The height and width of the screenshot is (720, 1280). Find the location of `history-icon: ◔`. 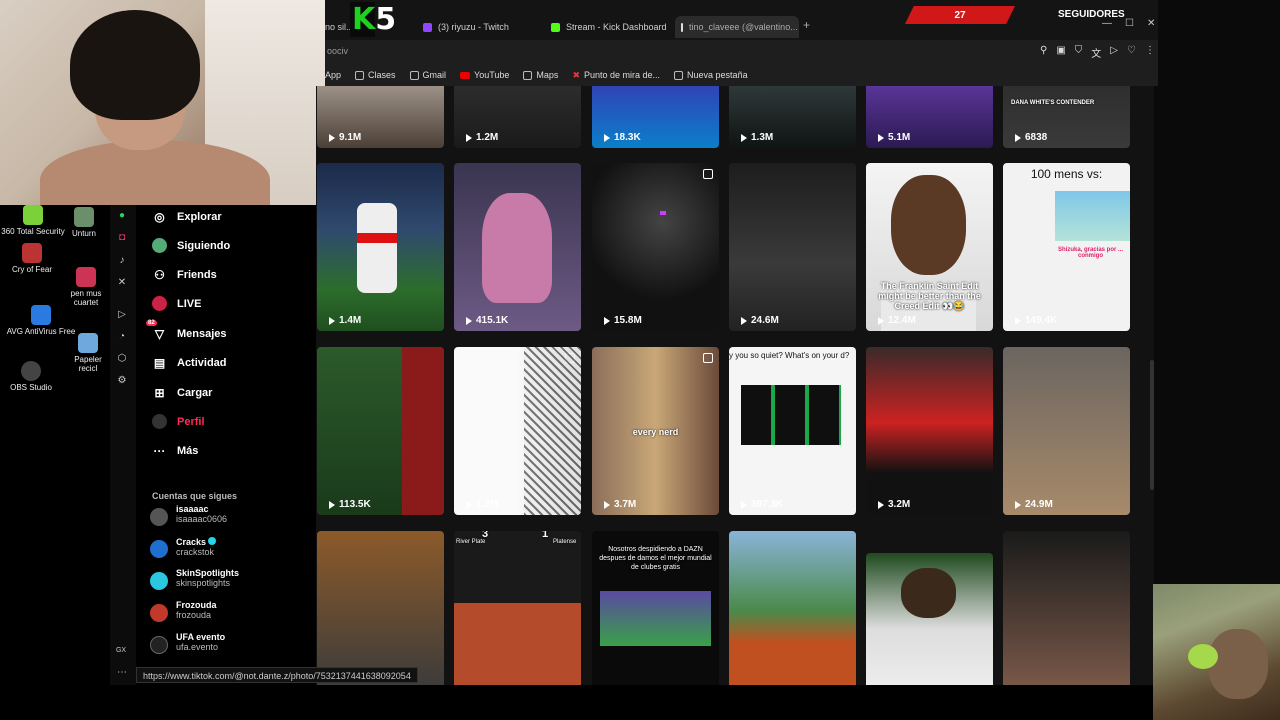

history-icon: ◔ is located at coordinates (122, 337).